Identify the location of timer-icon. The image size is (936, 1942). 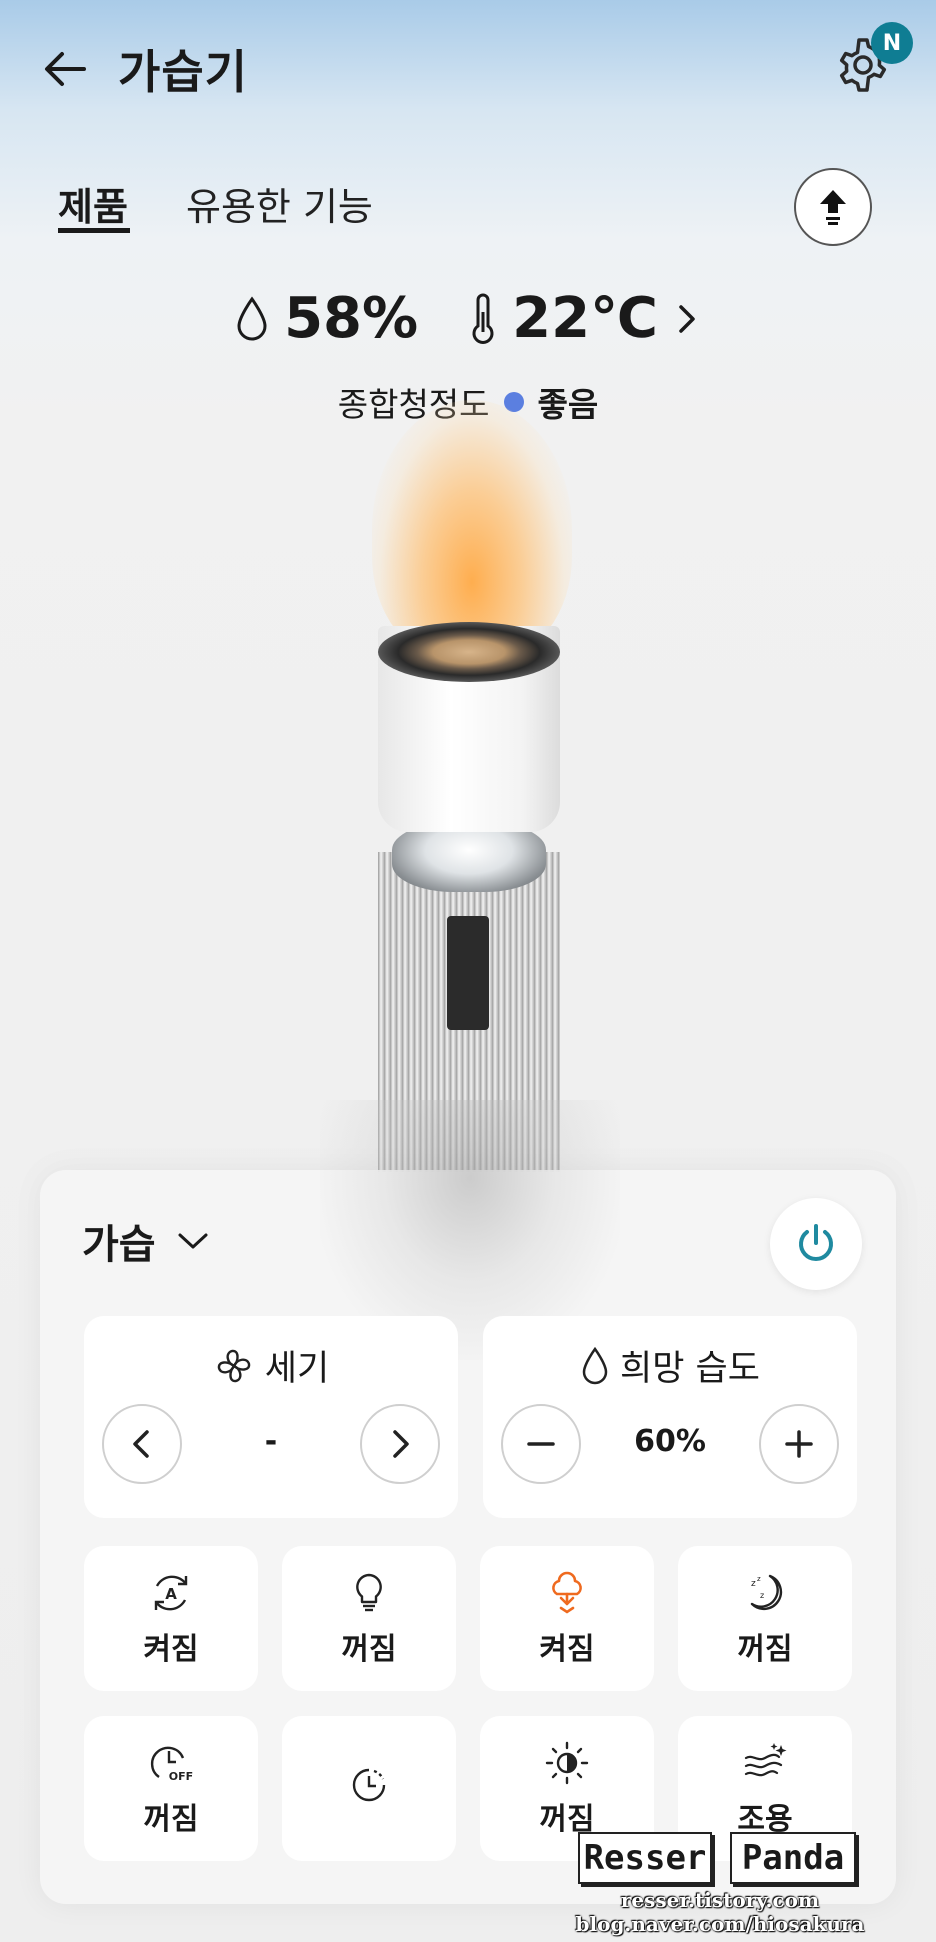
(369, 1784).